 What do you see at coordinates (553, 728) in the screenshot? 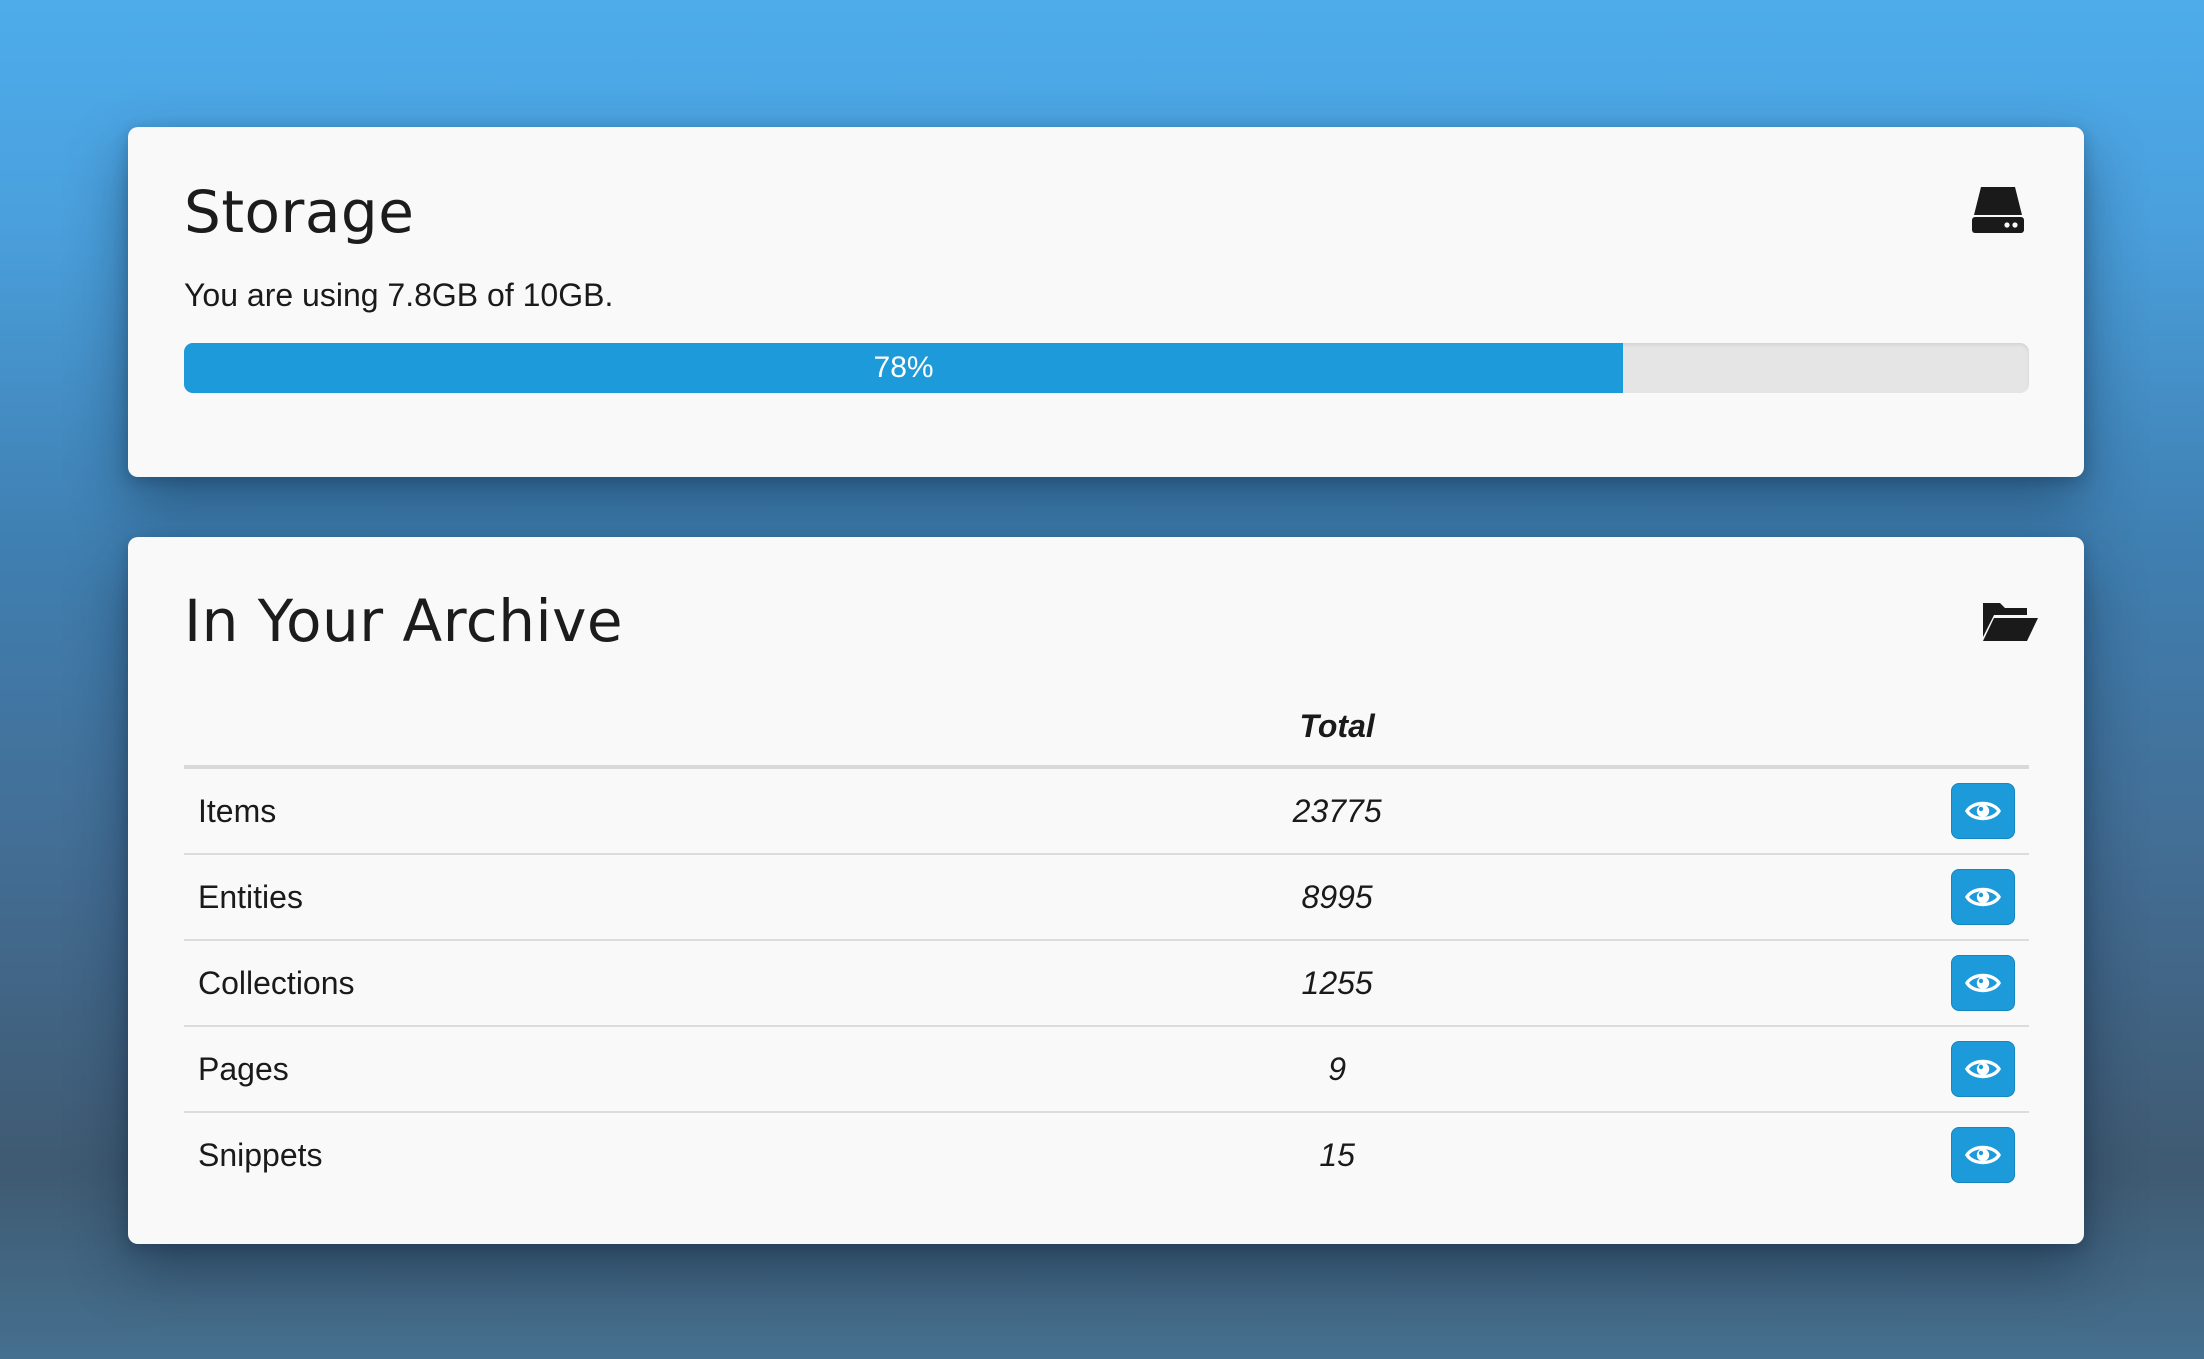
I see `column-header-label` at bounding box center [553, 728].